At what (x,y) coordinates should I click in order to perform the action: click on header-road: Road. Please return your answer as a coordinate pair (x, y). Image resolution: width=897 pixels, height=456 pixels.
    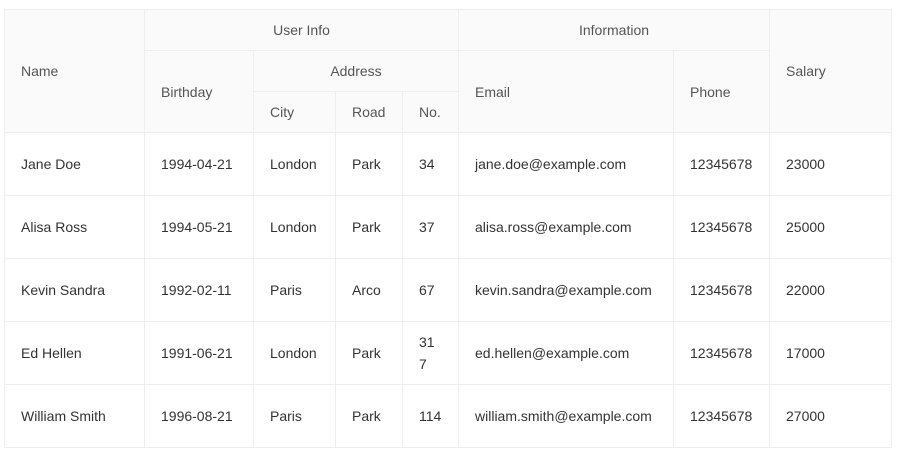
    Looking at the image, I should click on (369, 112).